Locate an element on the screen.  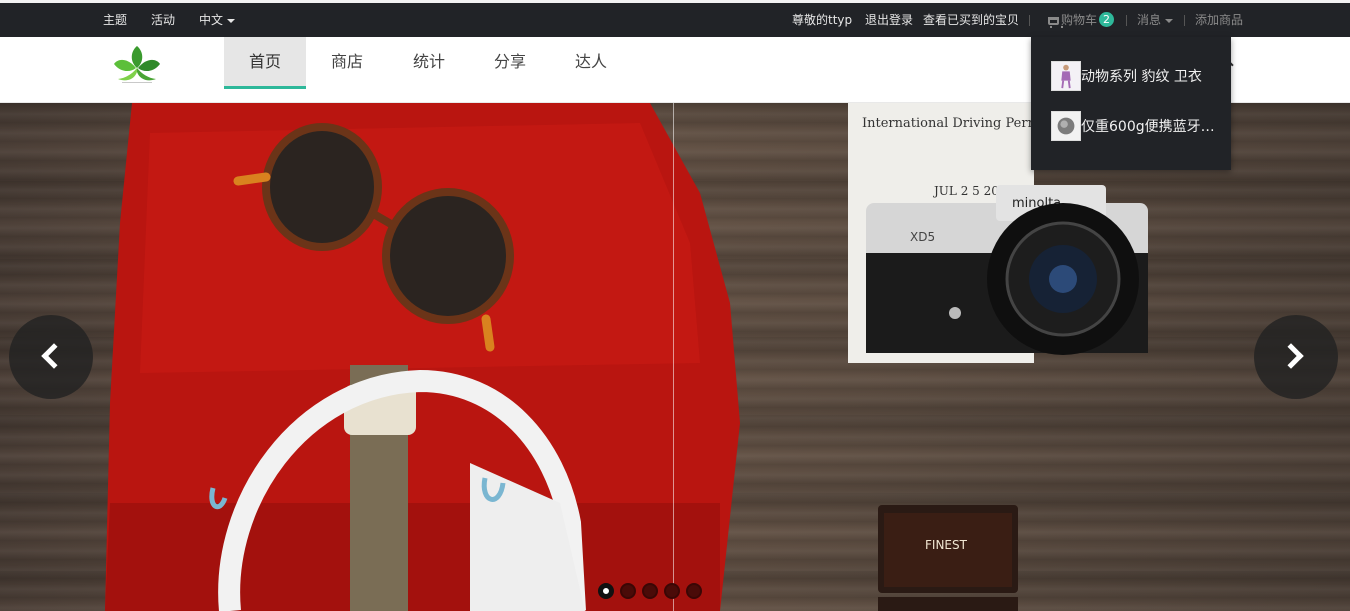
user-greeting: 尊敬的ttyp is located at coordinates (822, 20).